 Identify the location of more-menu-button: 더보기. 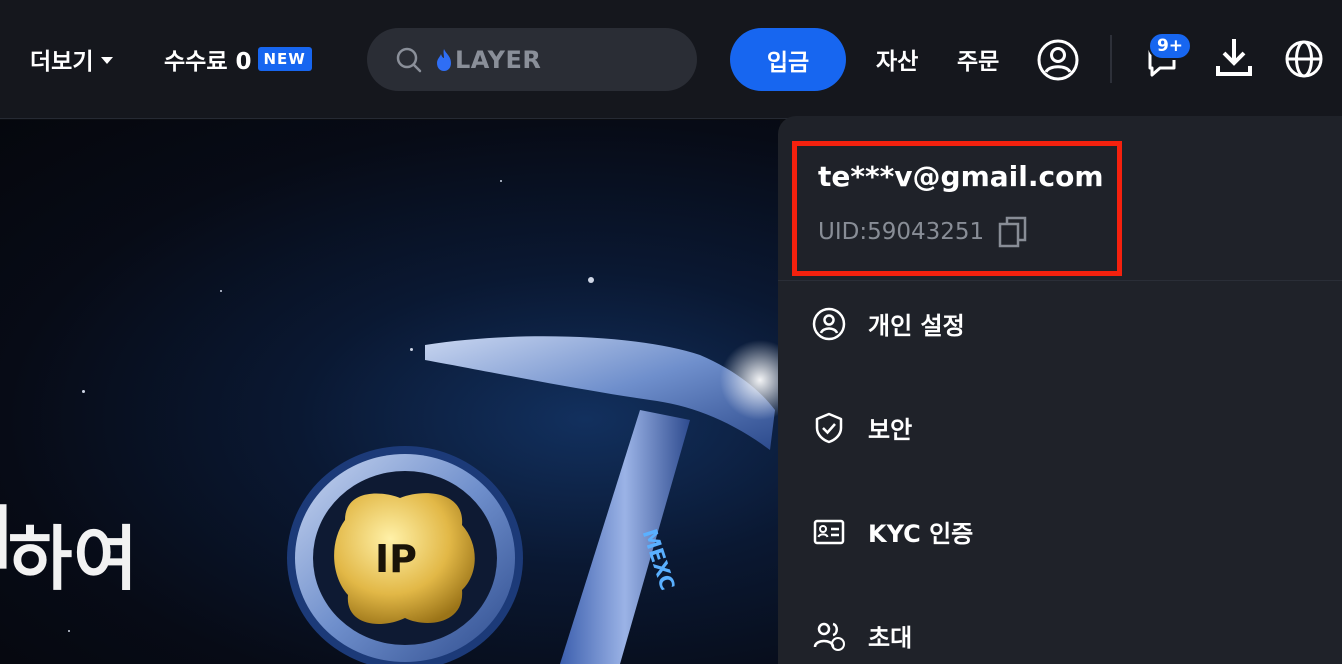
(72, 59).